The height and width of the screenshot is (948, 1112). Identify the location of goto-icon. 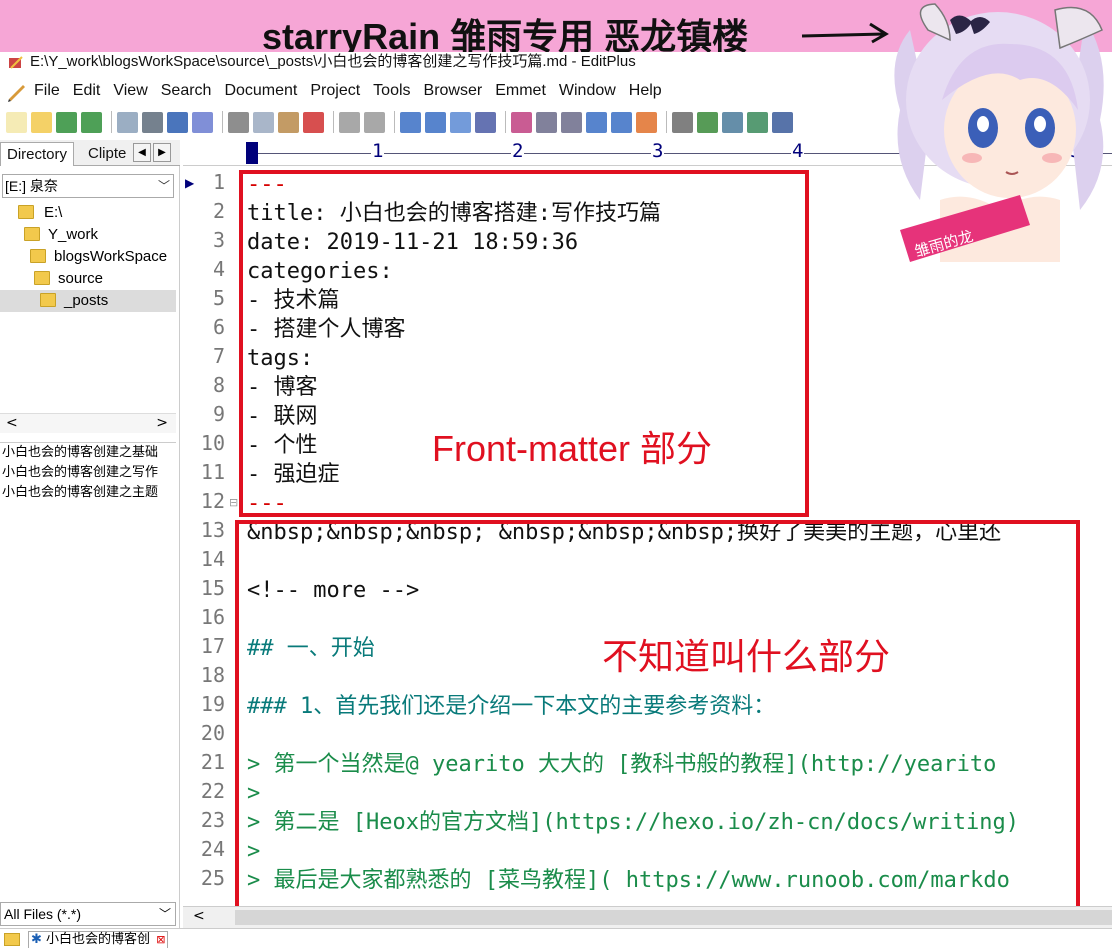
(460, 122).